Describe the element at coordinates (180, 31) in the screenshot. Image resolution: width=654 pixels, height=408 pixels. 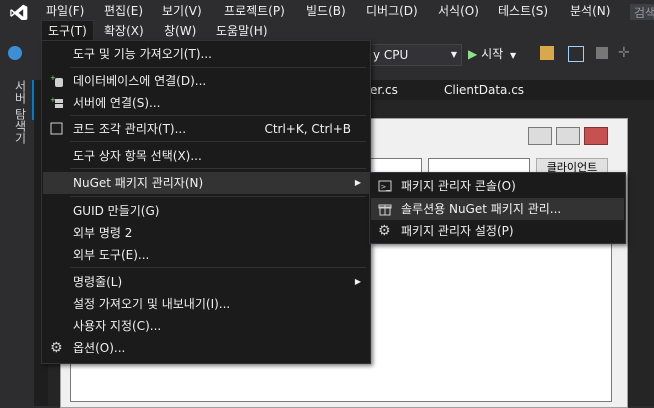
I see `menu-window: 창(W)` at that location.